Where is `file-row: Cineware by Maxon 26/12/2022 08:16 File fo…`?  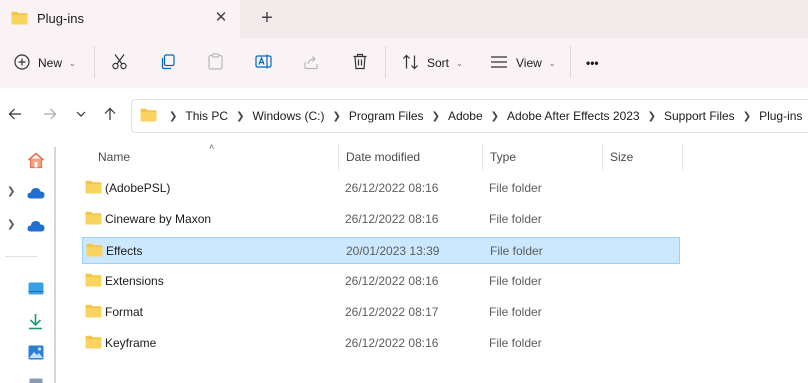 file-row: Cineware by Maxon 26/12/2022 08:16 File fo… is located at coordinates (381, 219).